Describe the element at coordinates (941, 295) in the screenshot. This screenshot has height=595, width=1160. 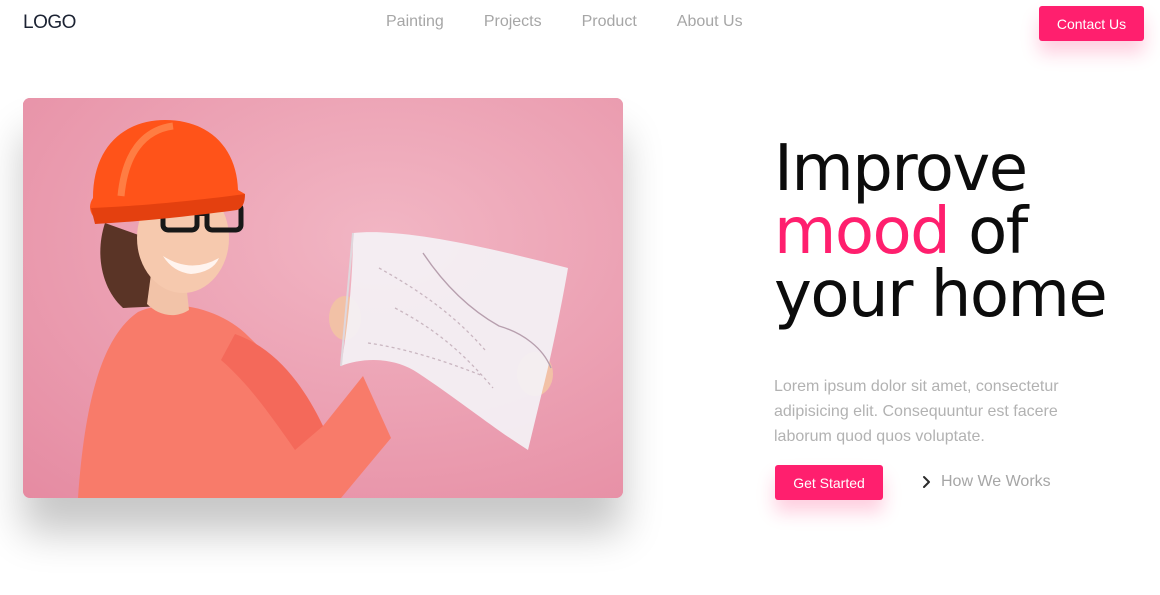
I see `headline-line-3: your home` at that location.